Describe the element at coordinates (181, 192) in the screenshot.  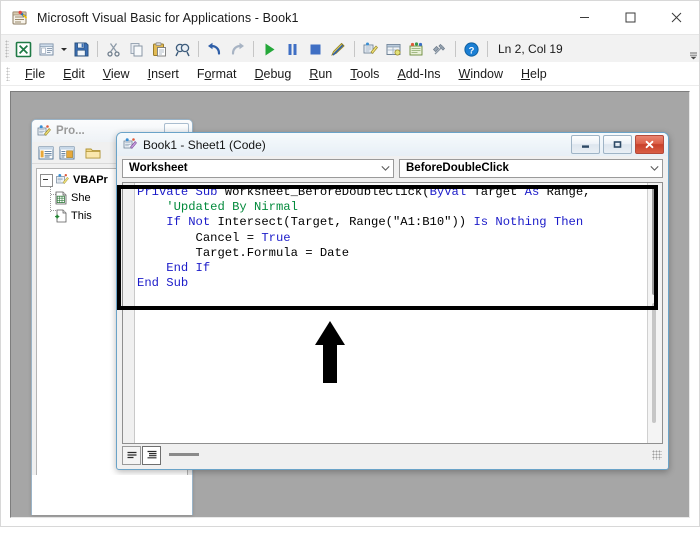
I see `code-keyword: Private Sub` at that location.